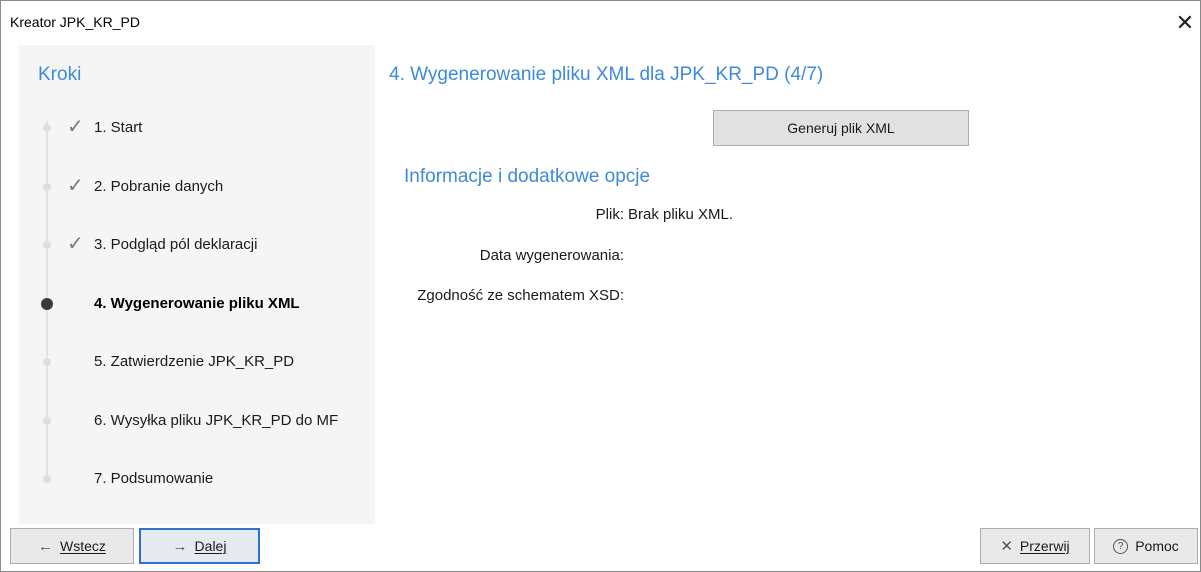 The width and height of the screenshot is (1201, 572). What do you see at coordinates (46, 546) in the screenshot?
I see `arrow-left-icon: ←` at bounding box center [46, 546].